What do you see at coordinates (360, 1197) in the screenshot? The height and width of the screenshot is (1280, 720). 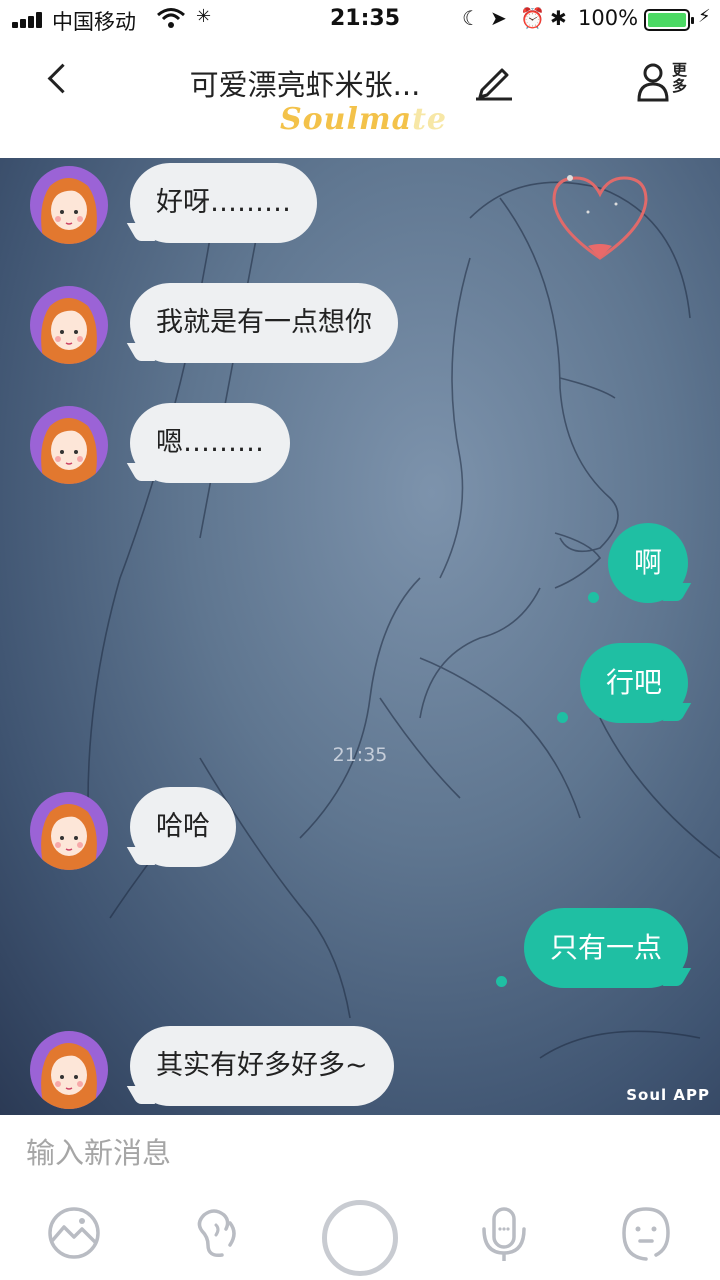 I see `input-area` at bounding box center [360, 1197].